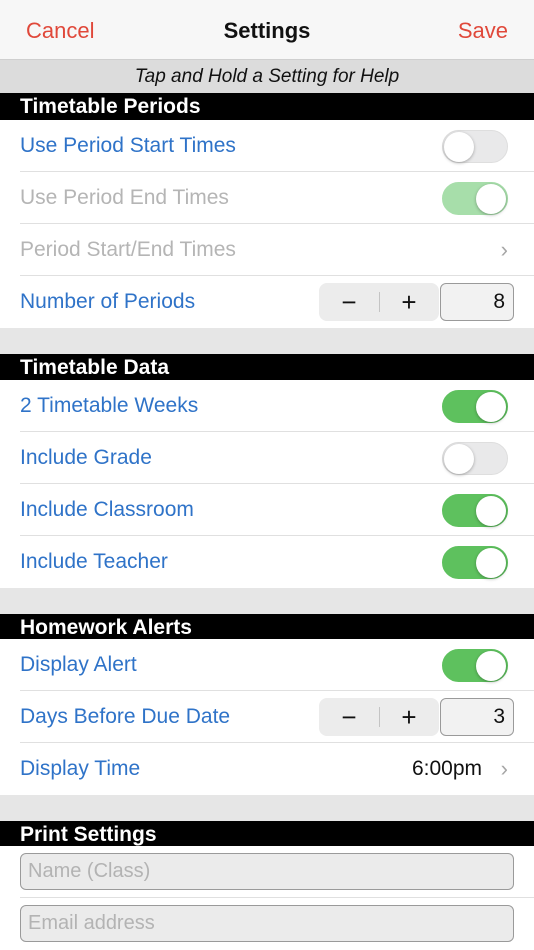 This screenshot has height=950, width=534. I want to click on row-label: Display Time, so click(80, 768).